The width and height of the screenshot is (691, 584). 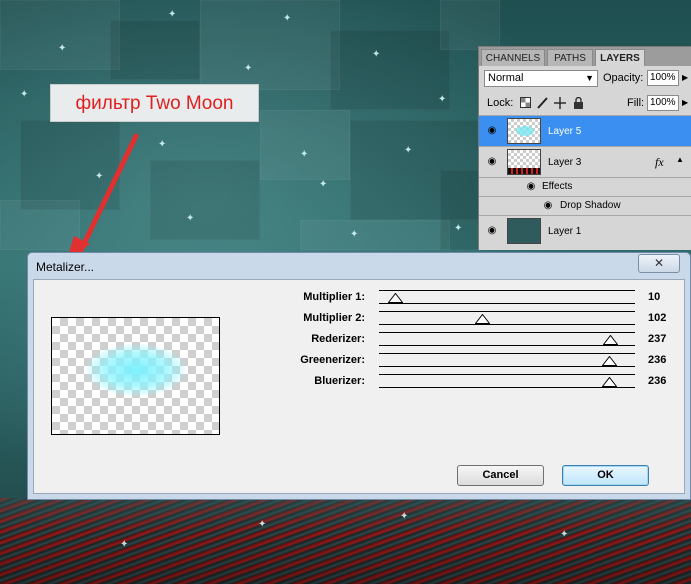 What do you see at coordinates (557, 186) in the screenshot?
I see `effects-label: Effects` at bounding box center [557, 186].